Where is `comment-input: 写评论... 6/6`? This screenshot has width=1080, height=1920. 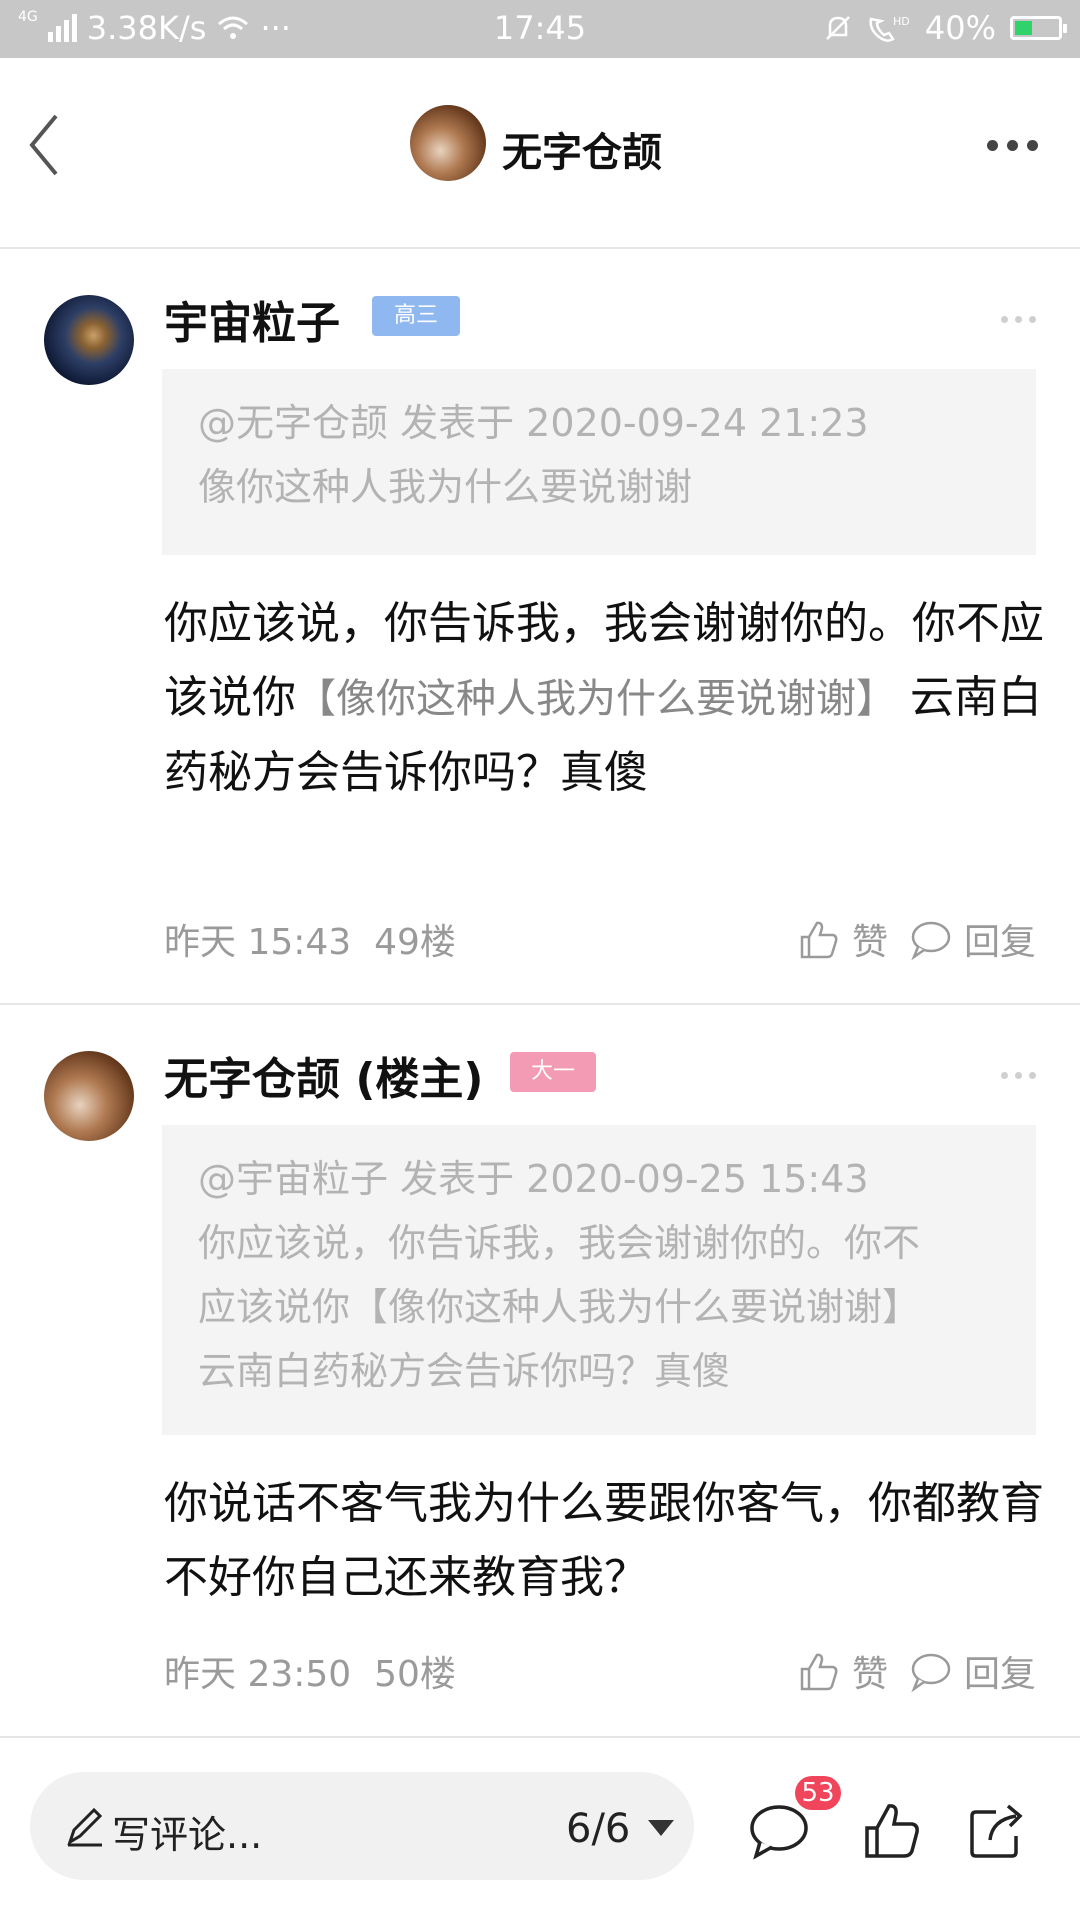 comment-input: 写评论... 6/6 is located at coordinates (362, 1826).